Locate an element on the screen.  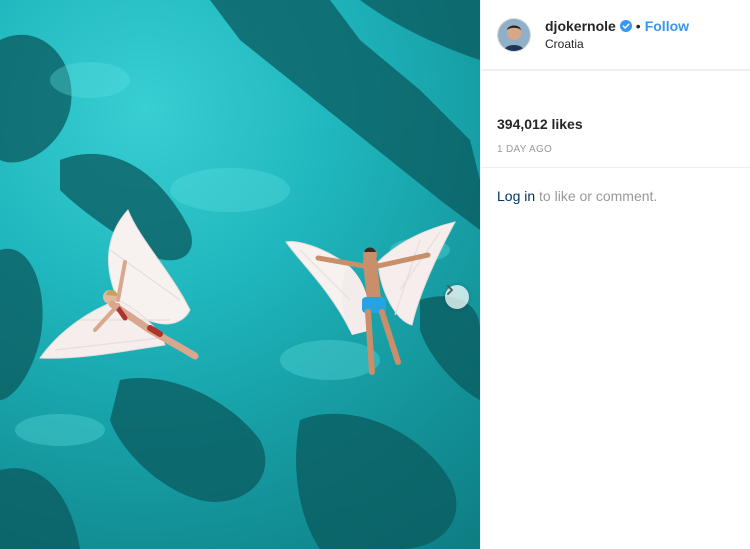
comment-prompt-text: to like or comment. is located at coordinates (598, 196).